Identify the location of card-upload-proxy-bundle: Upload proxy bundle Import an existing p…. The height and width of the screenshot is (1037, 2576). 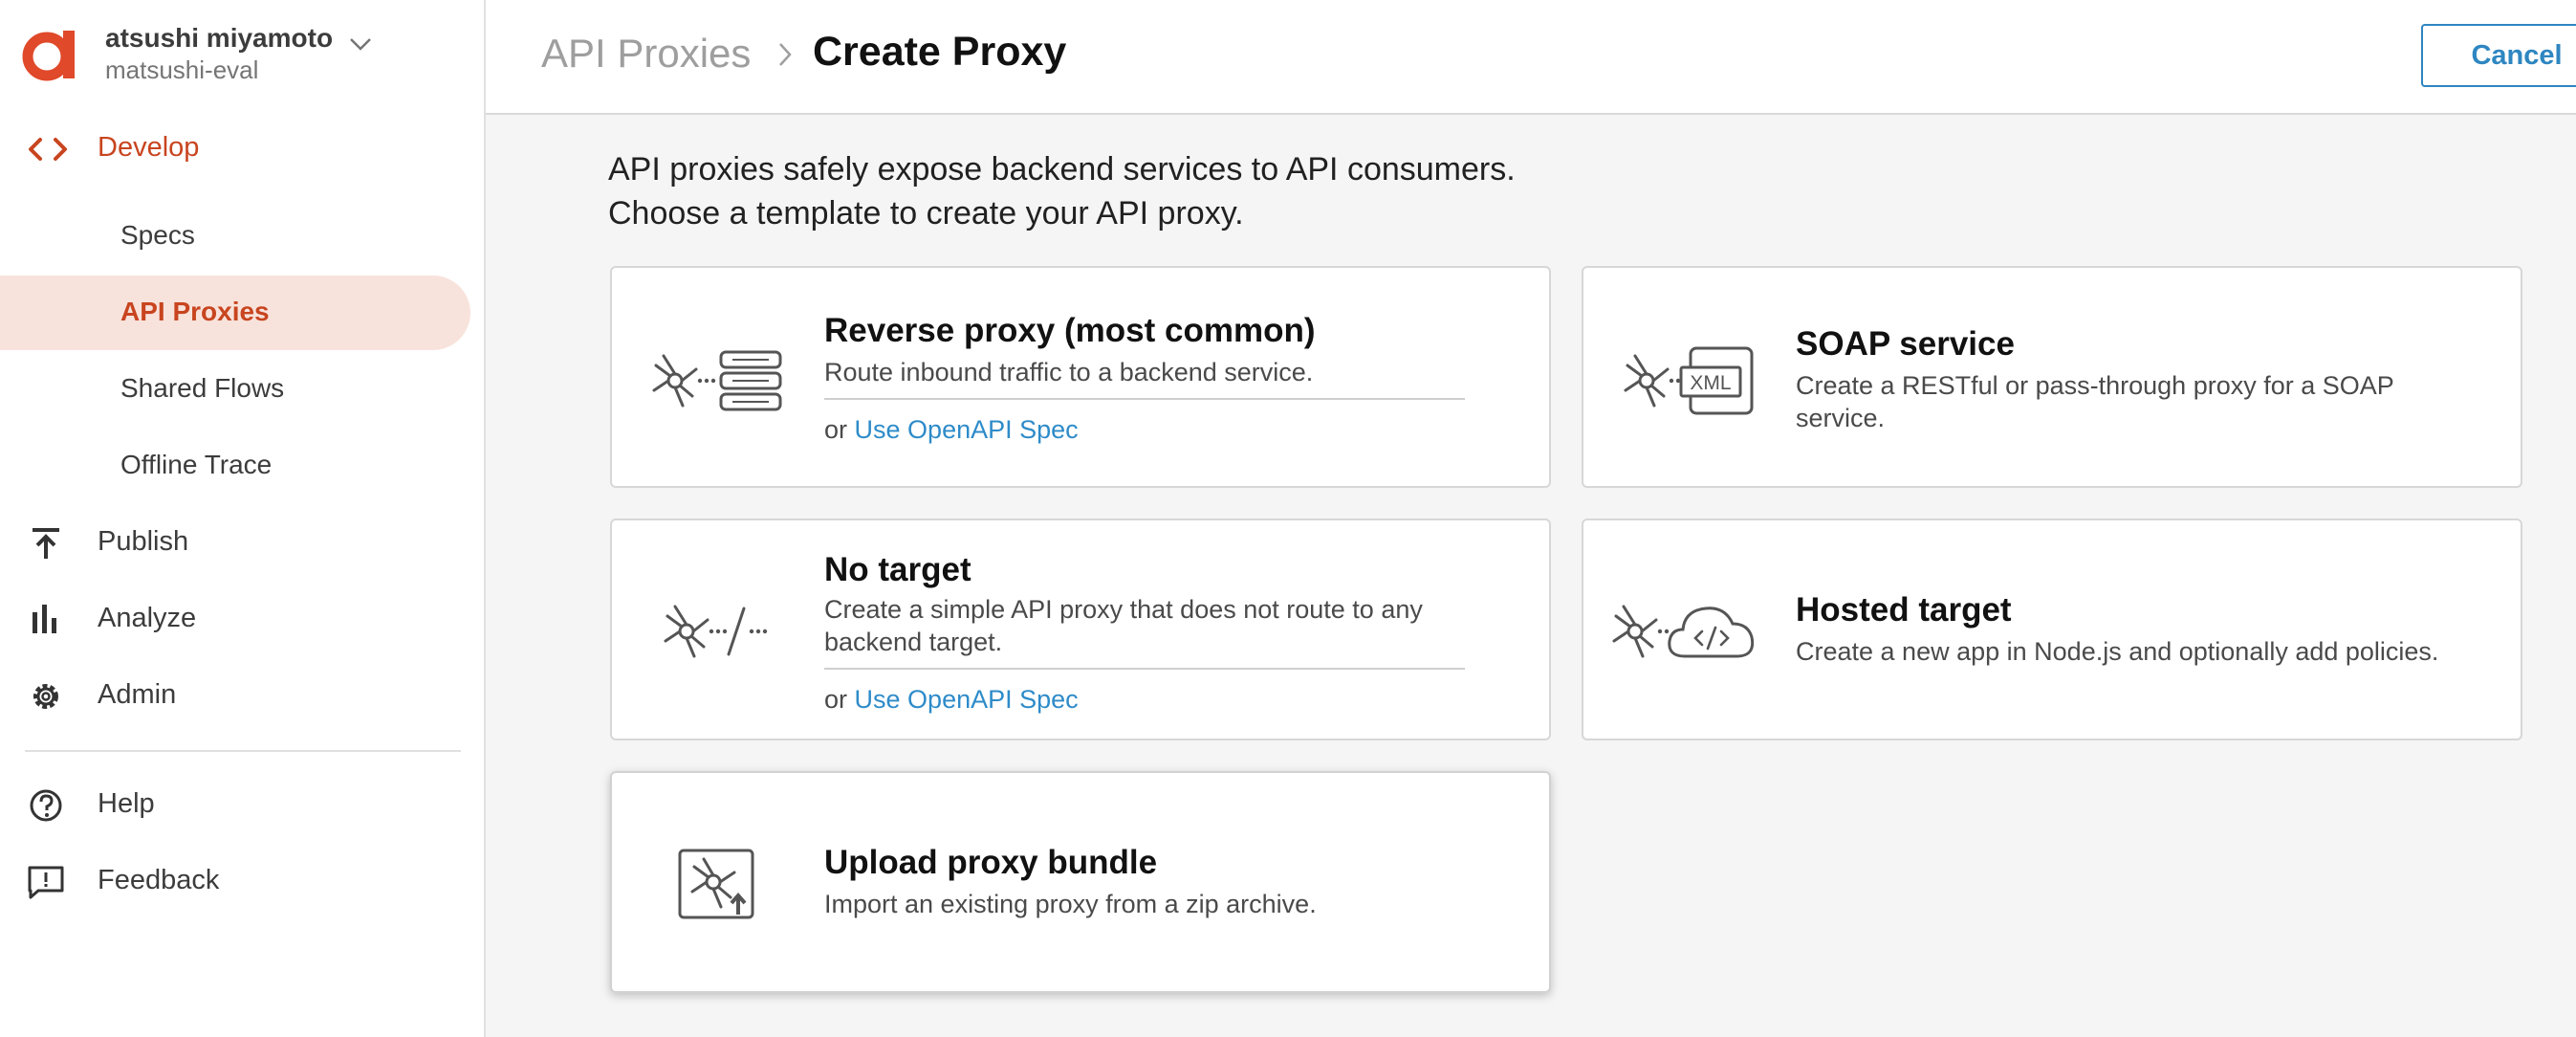
(1080, 882).